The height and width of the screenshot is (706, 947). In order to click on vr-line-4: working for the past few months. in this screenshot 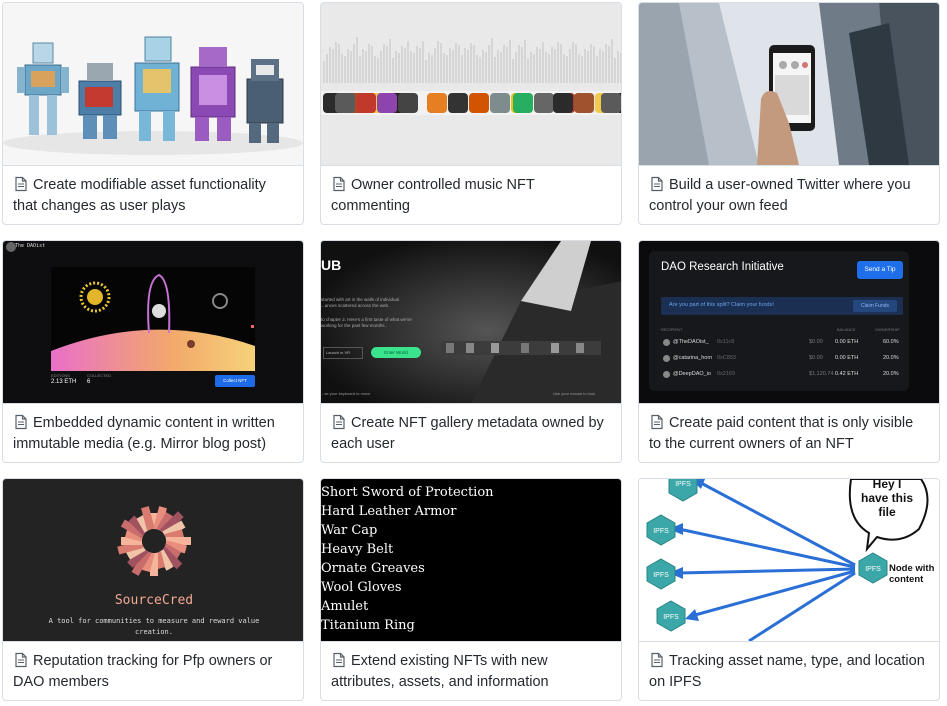, I will do `click(353, 325)`.